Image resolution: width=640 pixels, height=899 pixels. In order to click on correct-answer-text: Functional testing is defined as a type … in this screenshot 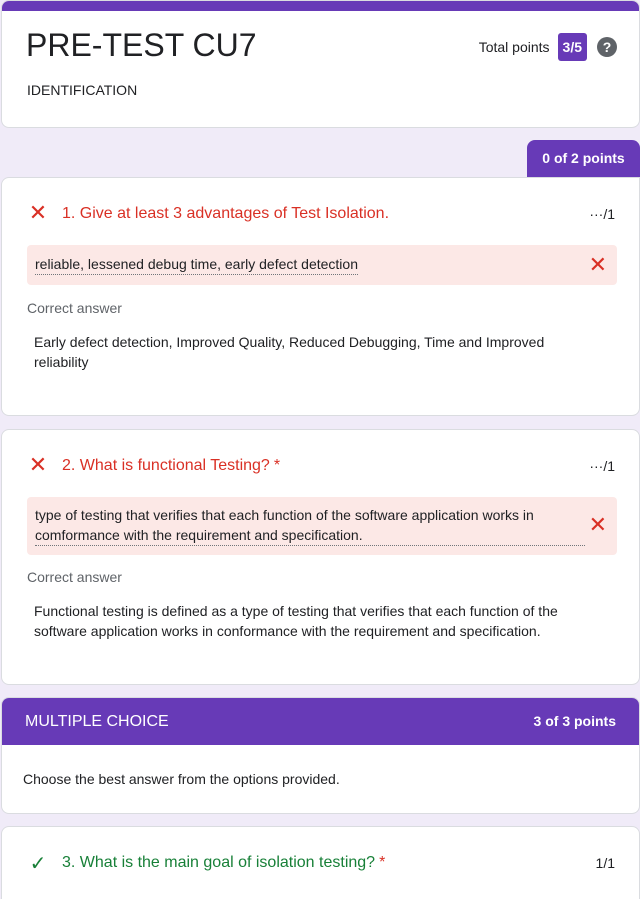, I will do `click(296, 621)`.